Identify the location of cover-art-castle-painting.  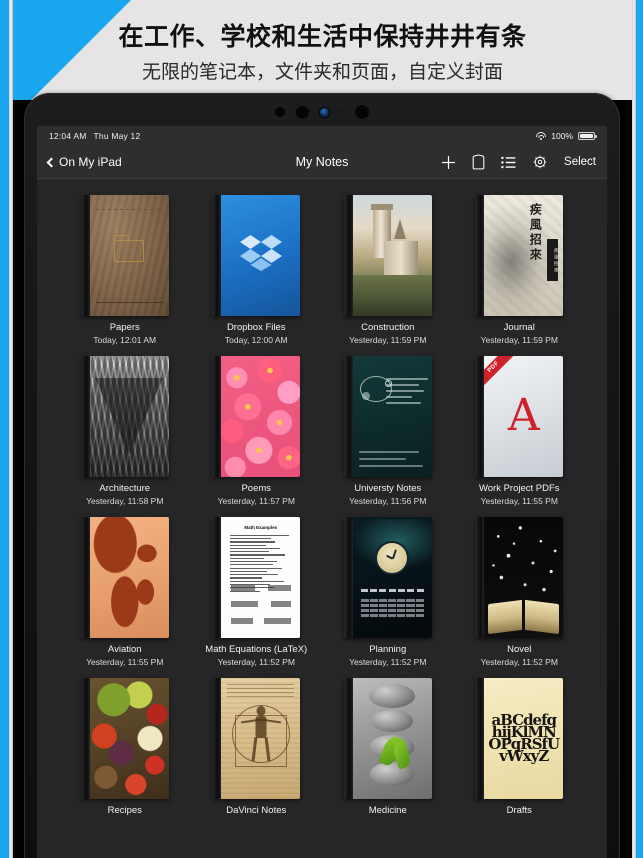
(392, 255).